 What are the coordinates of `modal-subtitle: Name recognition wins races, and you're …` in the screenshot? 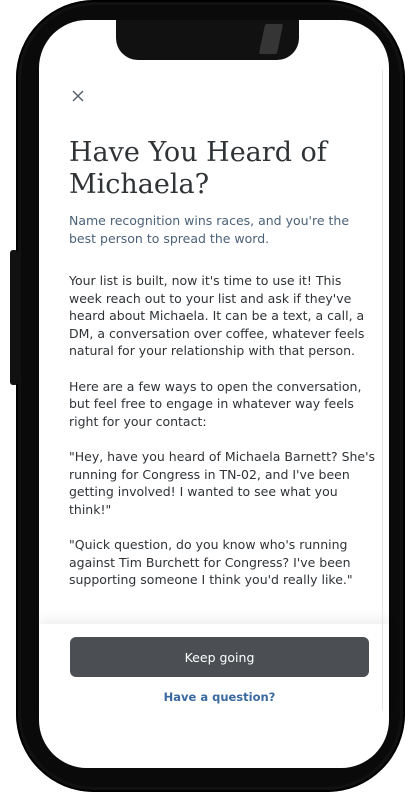 It's located at (209, 229).